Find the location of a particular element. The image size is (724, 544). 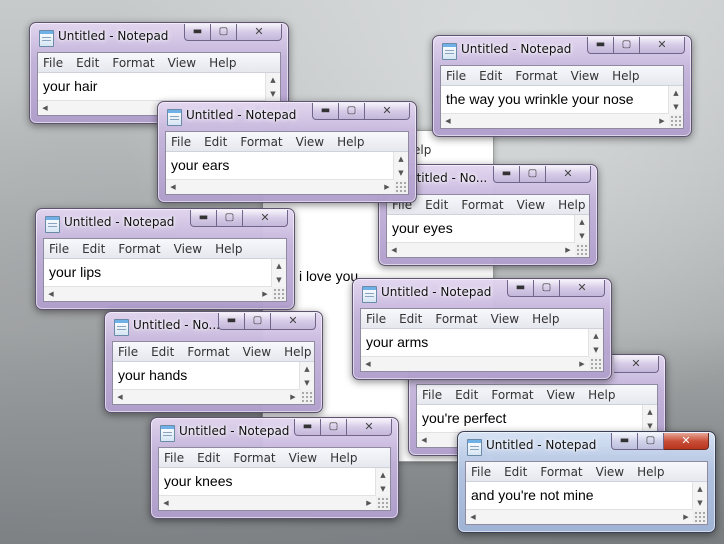

text-editor: and you're not mine ▲ ▼ ◀ ▶ is located at coordinates (586, 503).